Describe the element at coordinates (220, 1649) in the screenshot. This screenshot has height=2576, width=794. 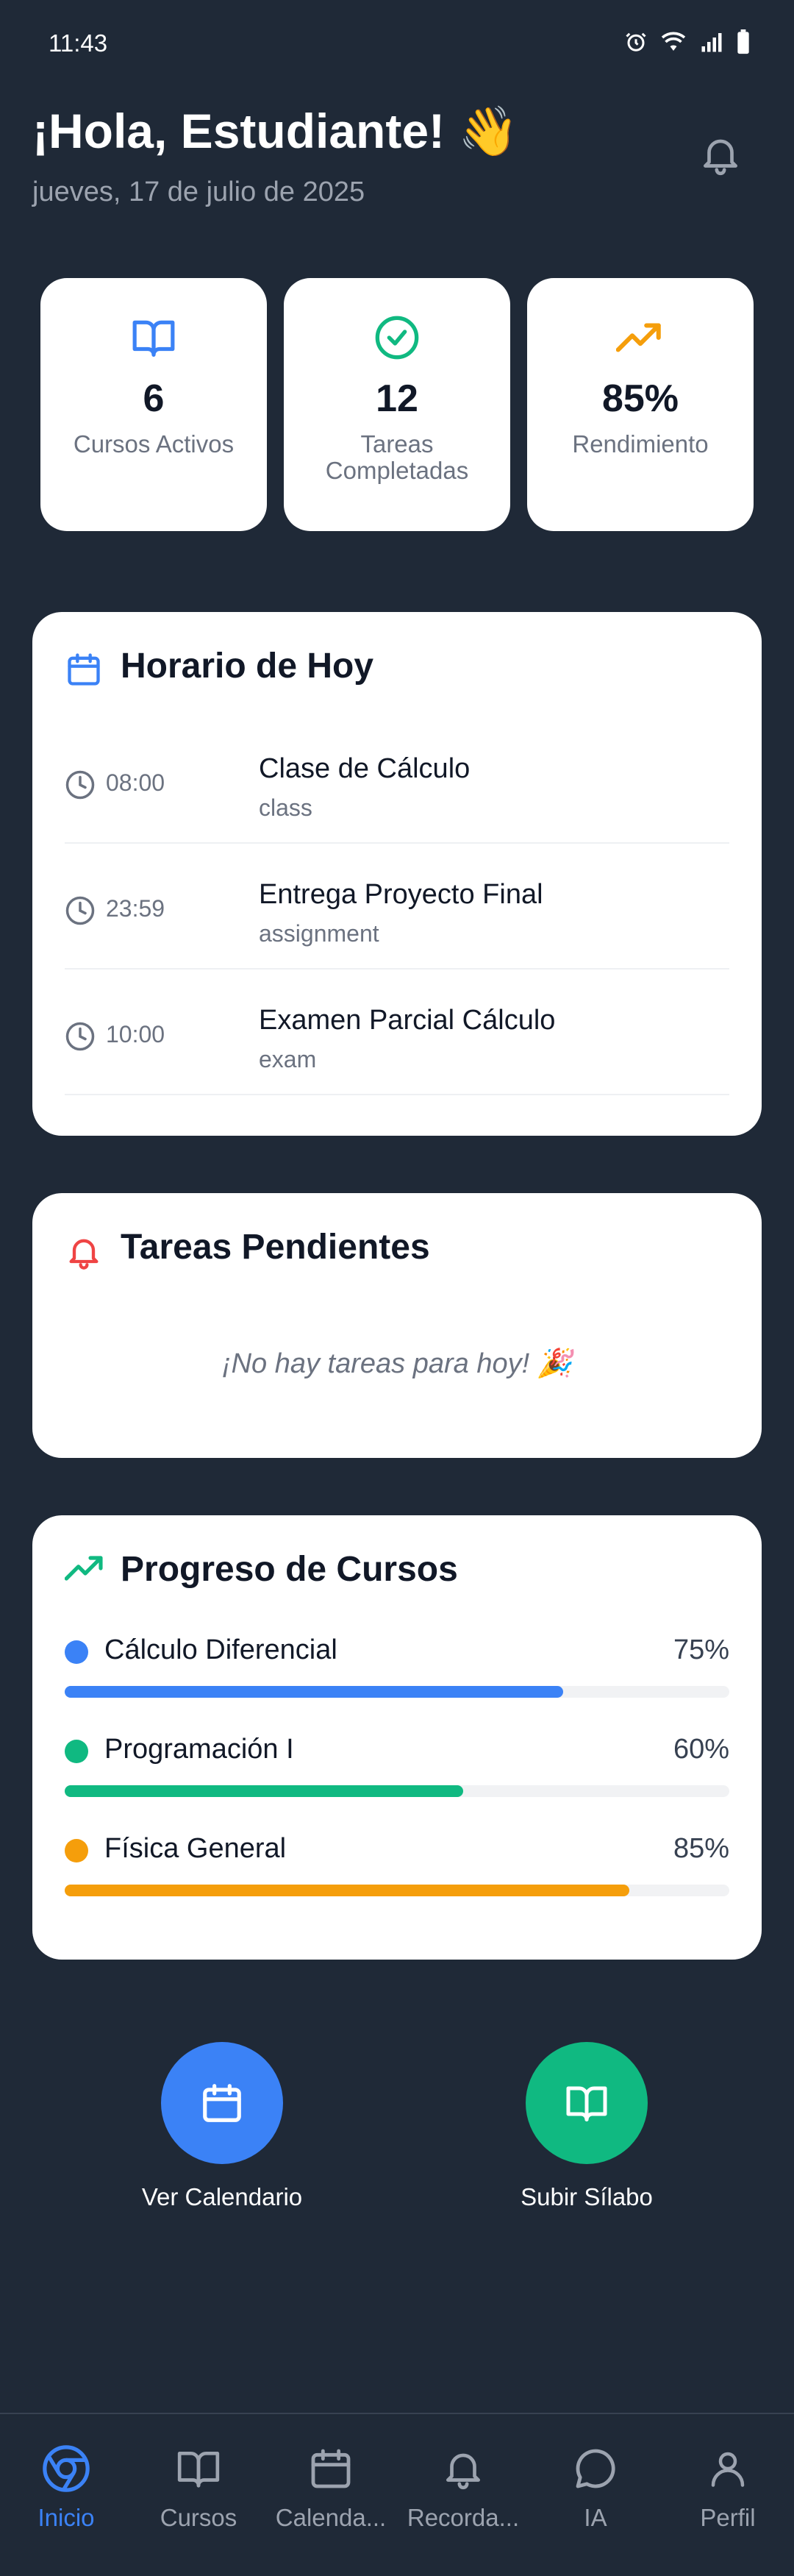
I see `course-name: Cálculo Diferencial` at that location.